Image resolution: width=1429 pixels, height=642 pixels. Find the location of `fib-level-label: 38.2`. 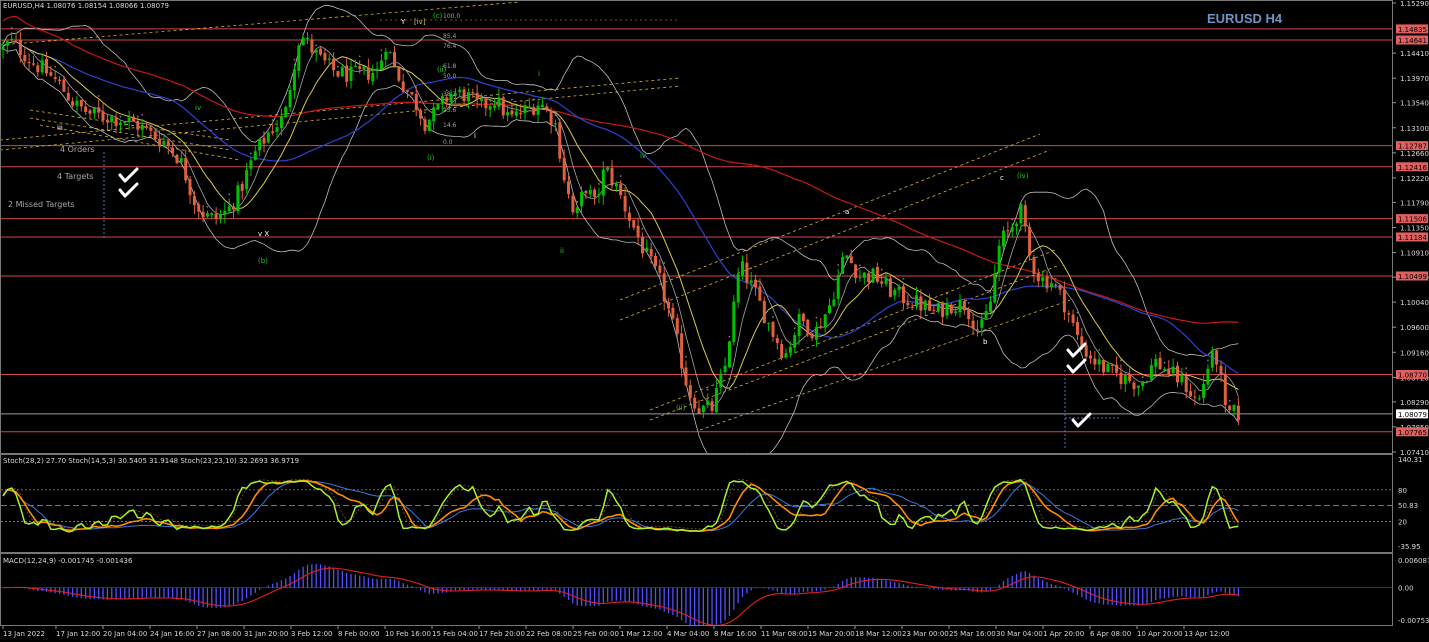

fib-level-label: 38.2 is located at coordinates (450, 94).